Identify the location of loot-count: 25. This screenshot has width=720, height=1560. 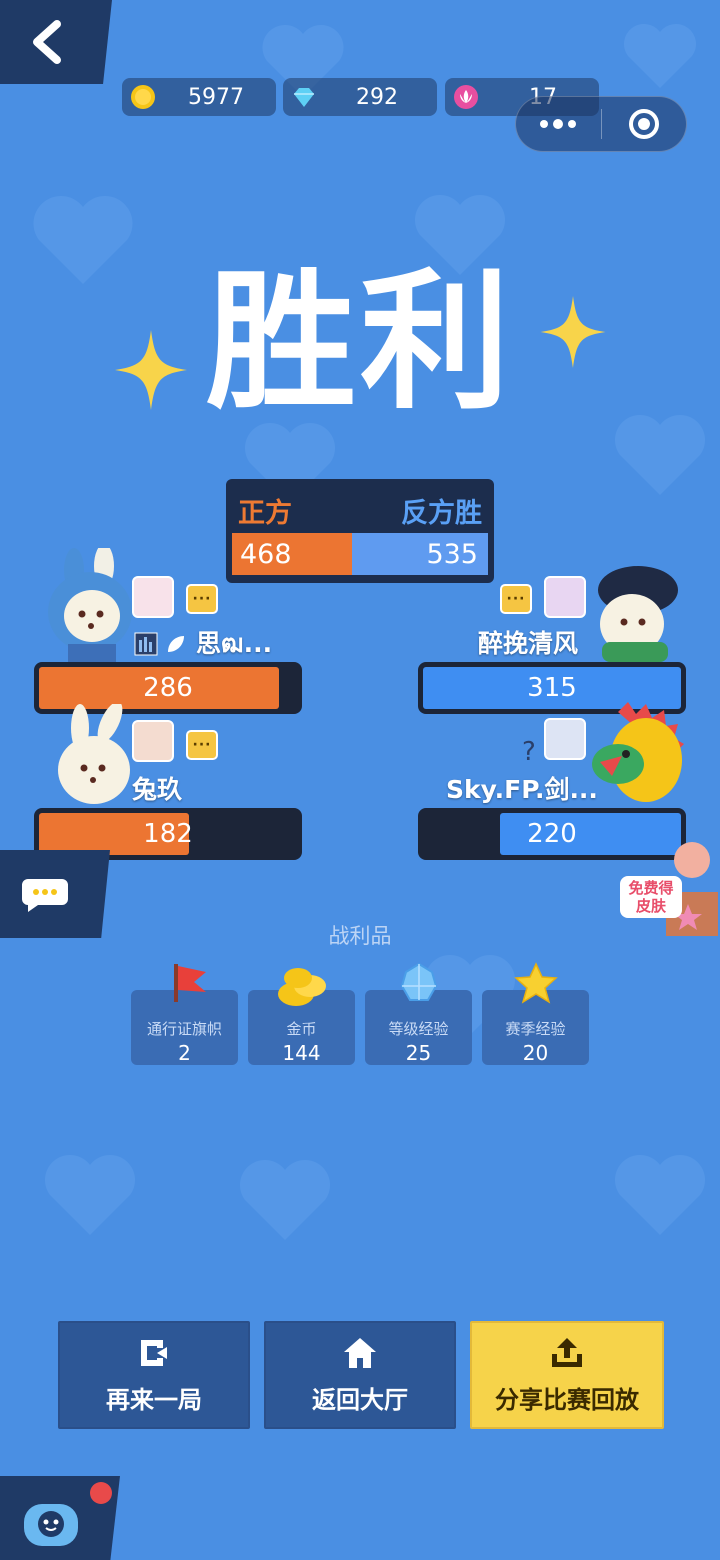
(418, 1053).